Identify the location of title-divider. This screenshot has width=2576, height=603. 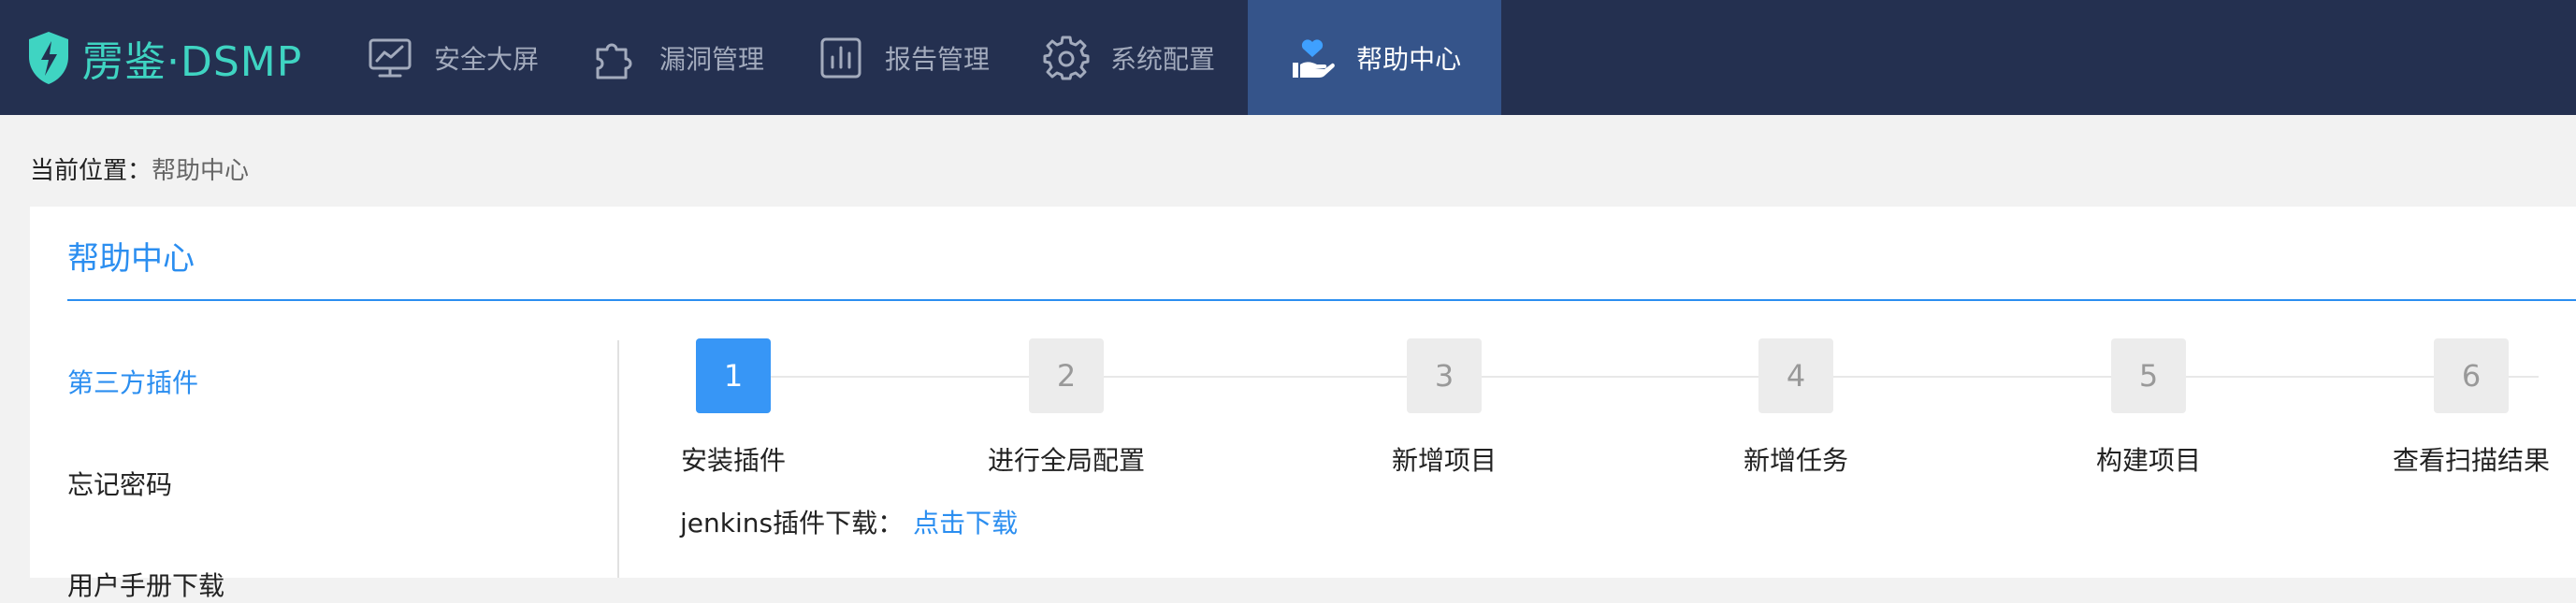
(1321, 300).